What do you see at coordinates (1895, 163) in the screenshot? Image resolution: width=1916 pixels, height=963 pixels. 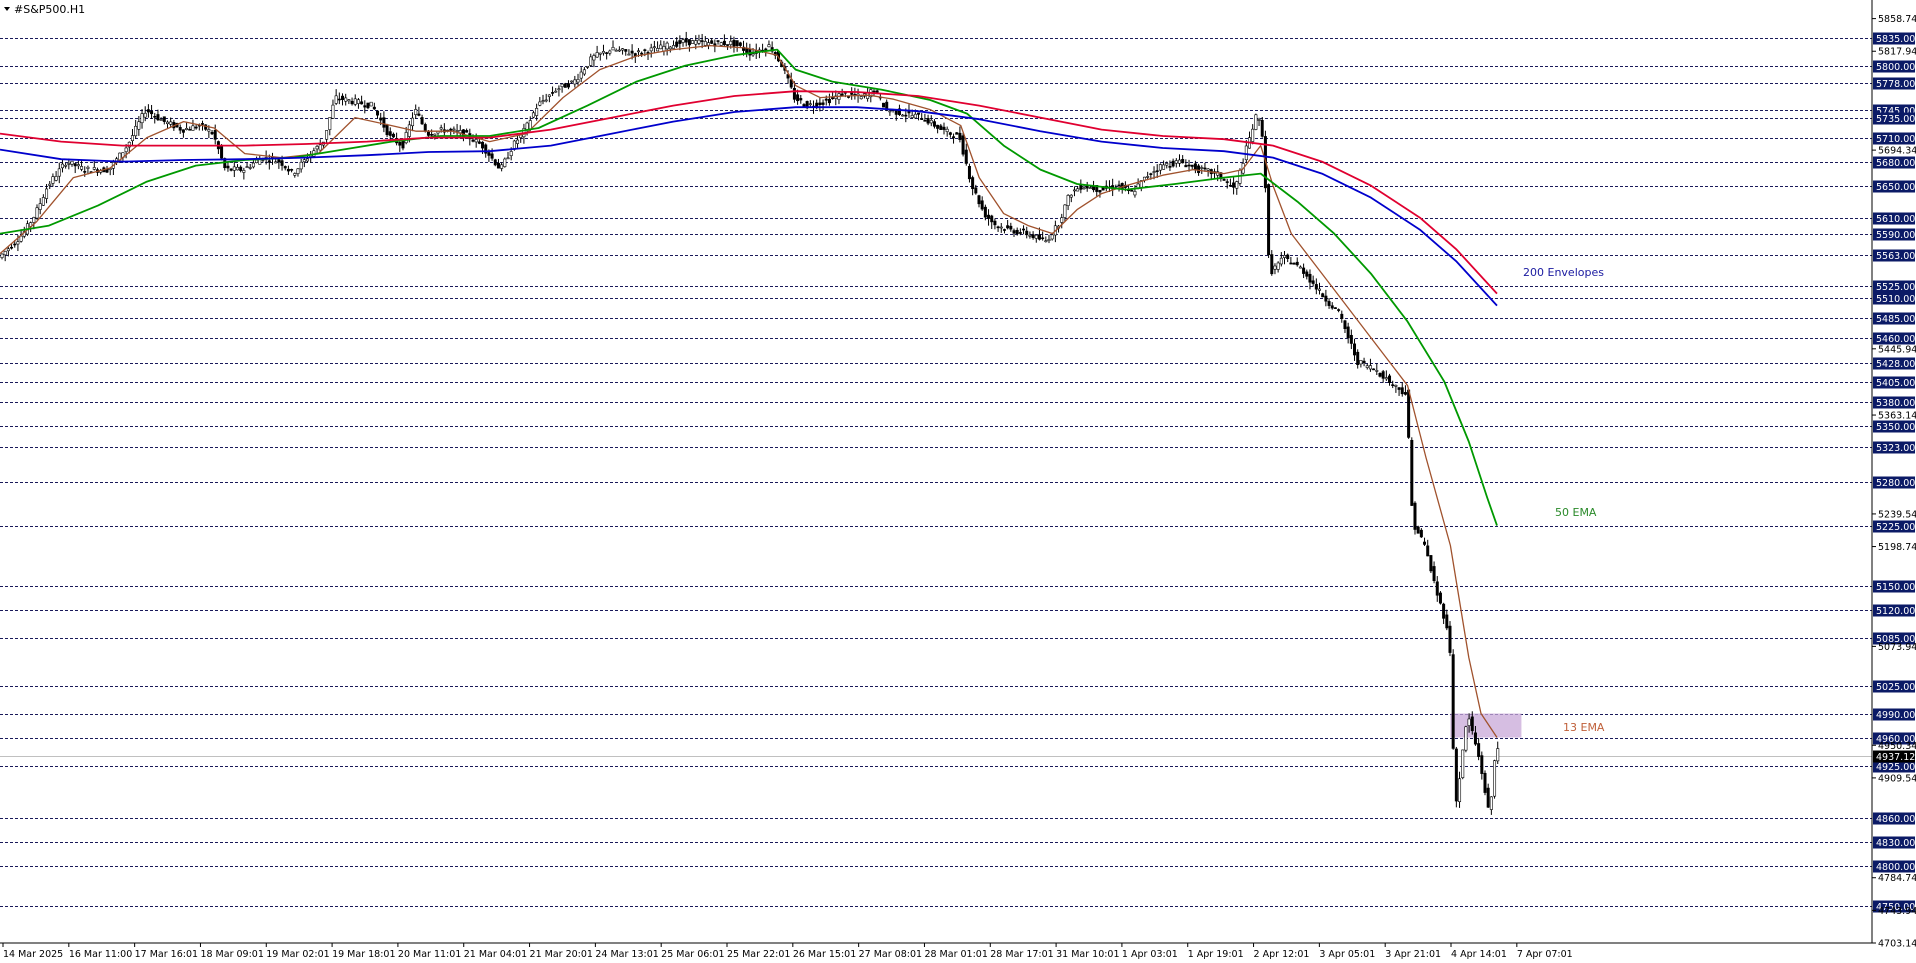 I see `level-label: 5680.00` at bounding box center [1895, 163].